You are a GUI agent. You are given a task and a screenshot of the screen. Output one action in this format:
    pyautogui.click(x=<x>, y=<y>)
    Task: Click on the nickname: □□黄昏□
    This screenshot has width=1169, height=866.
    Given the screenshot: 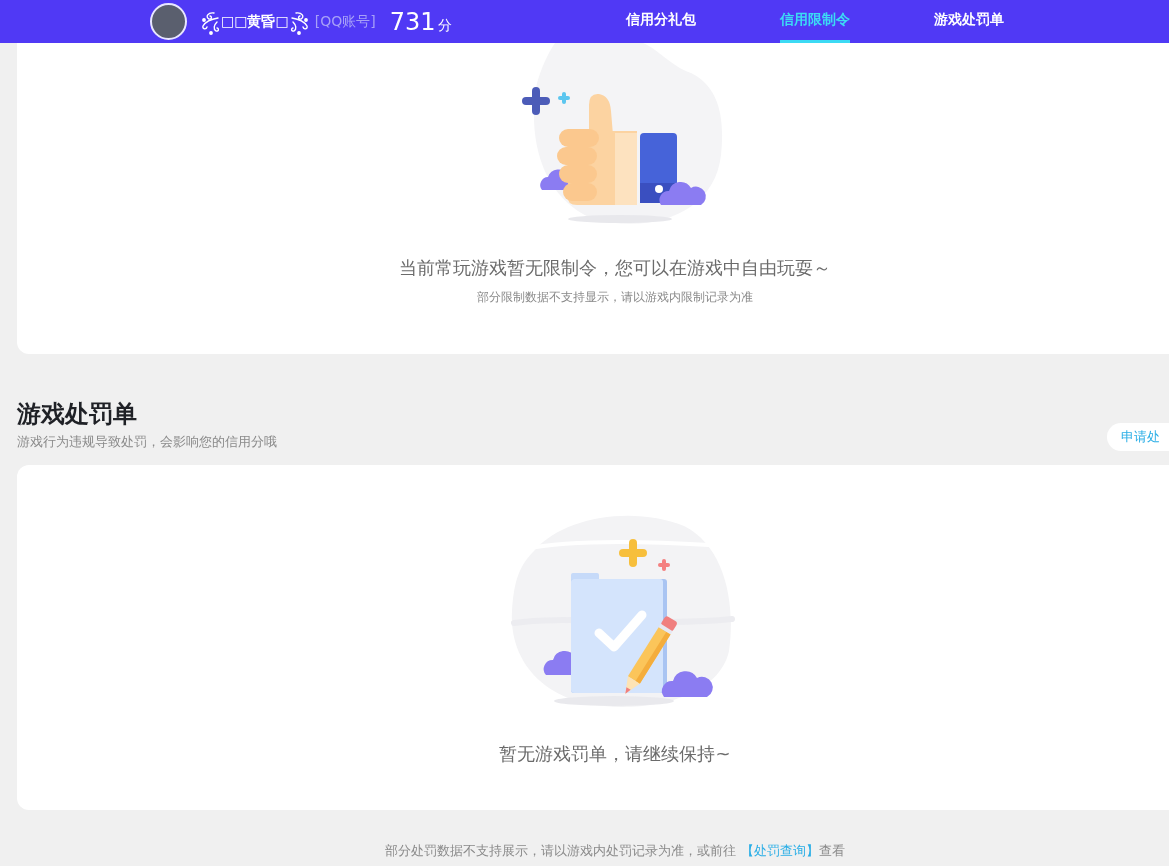 What is the action you would take?
    pyautogui.click(x=255, y=21)
    